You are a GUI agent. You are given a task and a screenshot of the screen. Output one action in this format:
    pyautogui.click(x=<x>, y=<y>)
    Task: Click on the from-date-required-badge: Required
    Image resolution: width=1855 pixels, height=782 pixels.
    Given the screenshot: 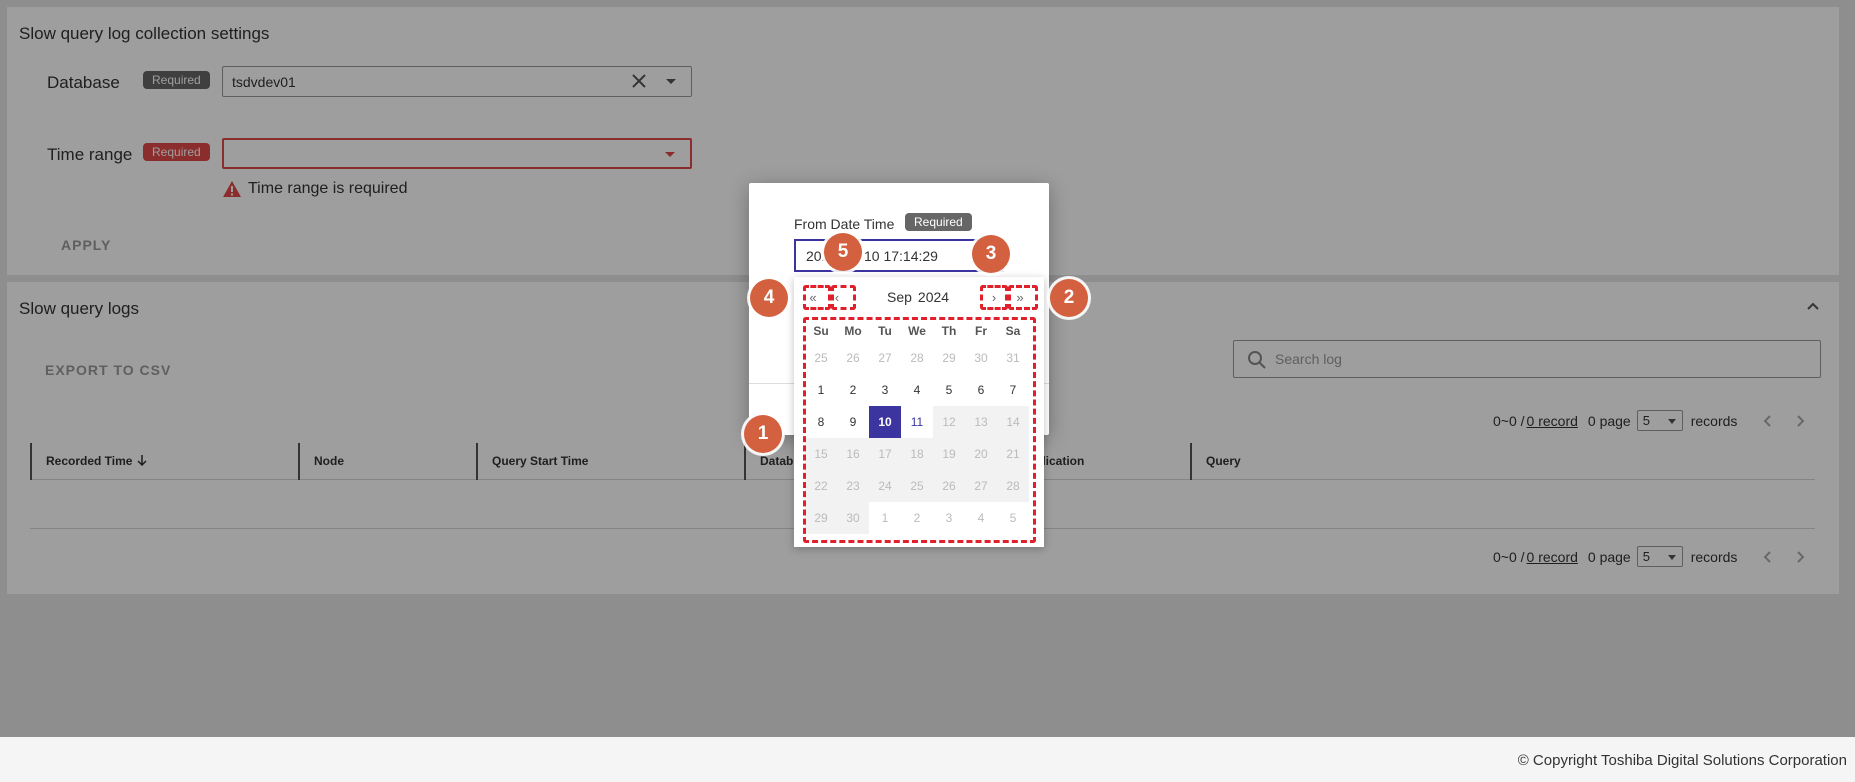 What is the action you would take?
    pyautogui.click(x=938, y=222)
    